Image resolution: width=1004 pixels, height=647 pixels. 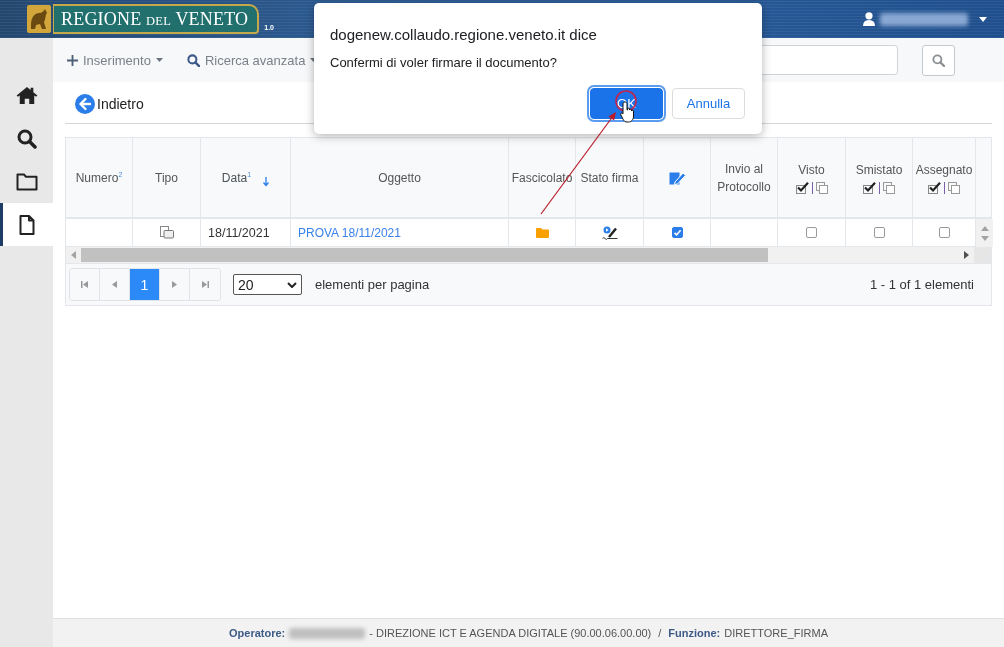 I want to click on user-icon, so click(x=869, y=19).